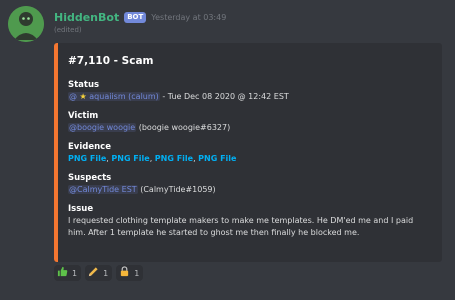  What do you see at coordinates (250, 184) in the screenshot?
I see `field-suspects: Suspects @CalmyTide EST (CalmyTide#1059)` at bounding box center [250, 184].